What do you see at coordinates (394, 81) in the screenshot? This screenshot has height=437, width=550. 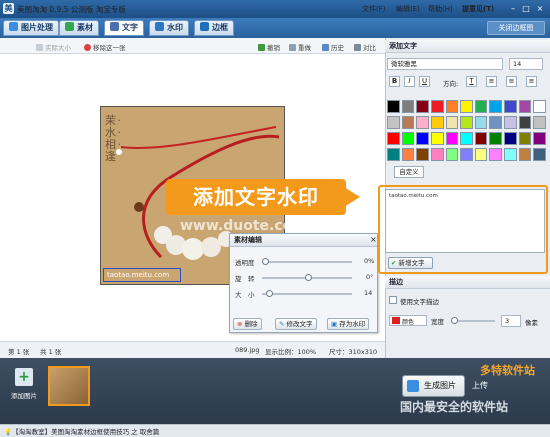 I see `bold-button: B` at bounding box center [394, 81].